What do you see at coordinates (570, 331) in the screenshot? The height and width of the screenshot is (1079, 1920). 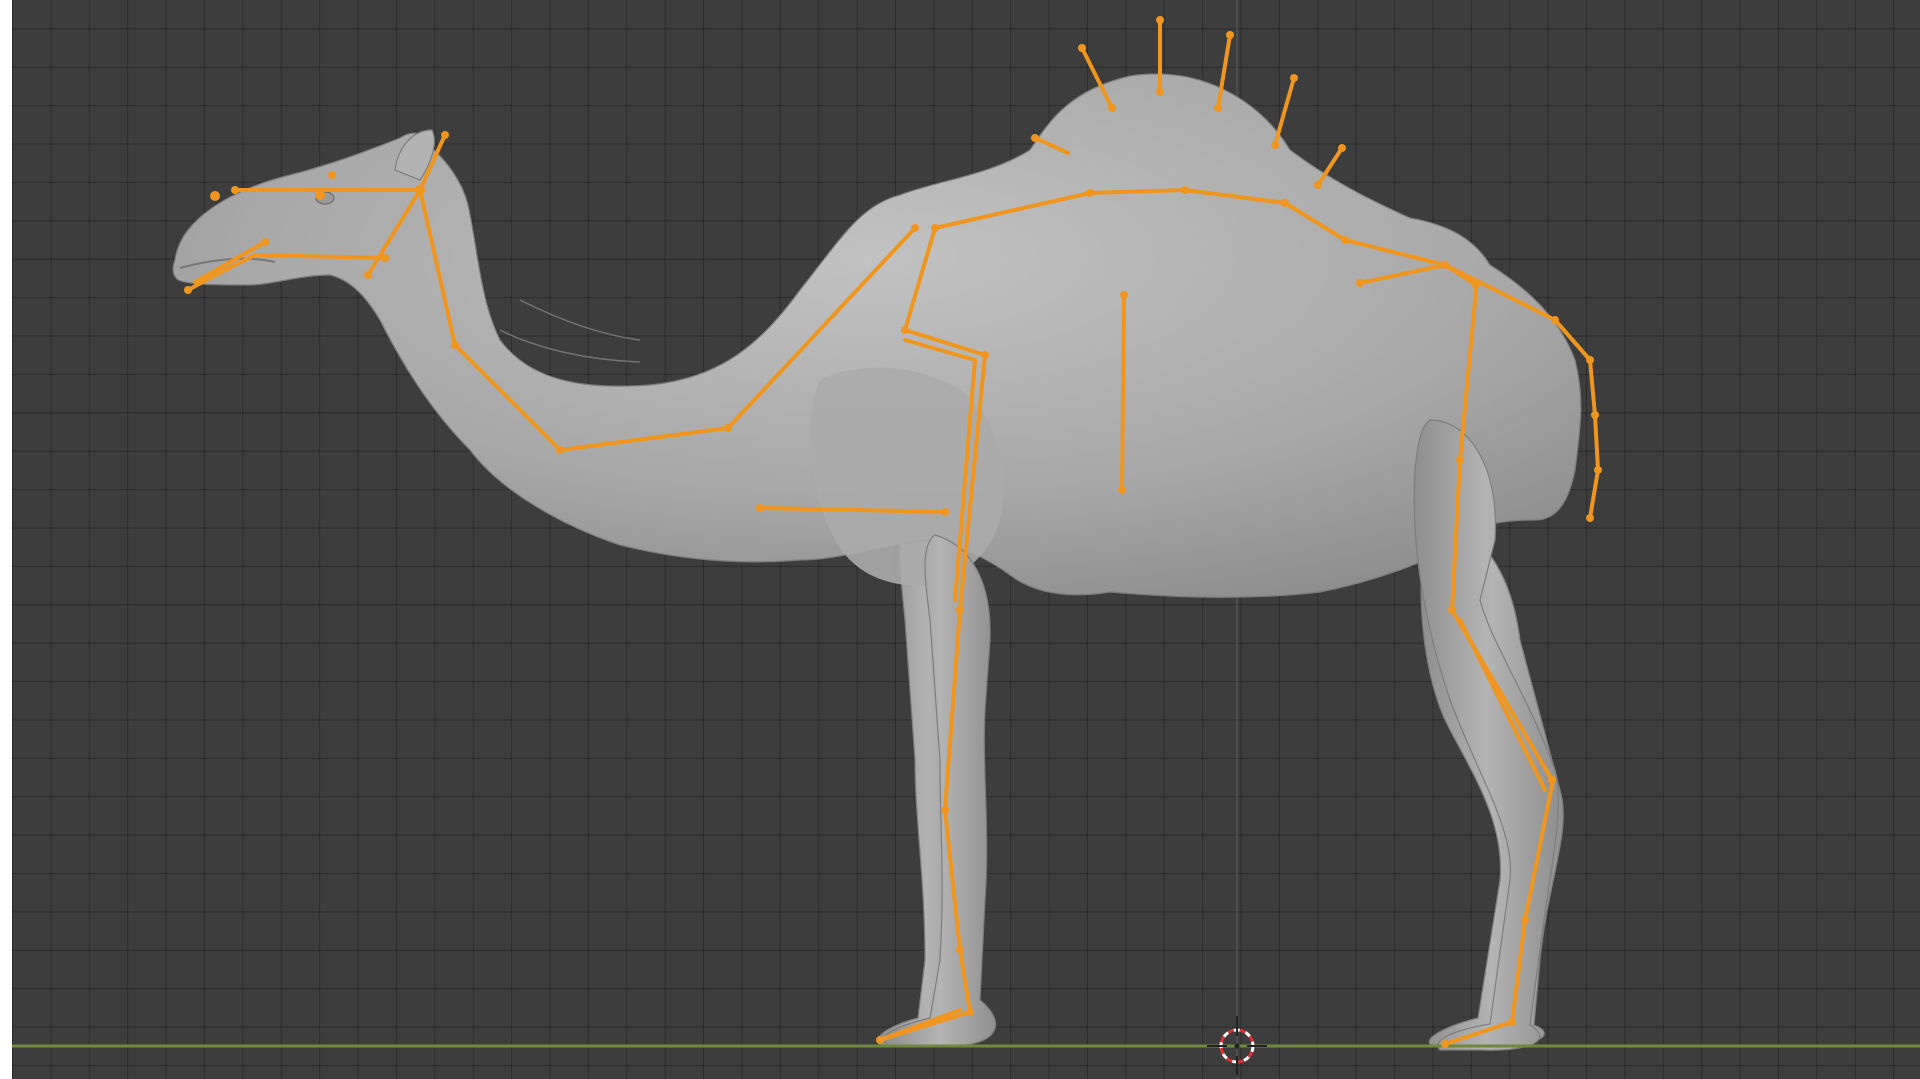 I see `neck-wrinkles` at bounding box center [570, 331].